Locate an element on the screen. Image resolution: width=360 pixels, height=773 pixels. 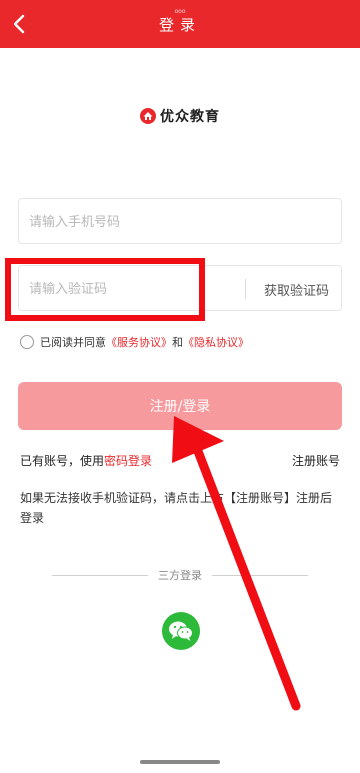
register-account-link: 注册账号 is located at coordinates (316, 460).